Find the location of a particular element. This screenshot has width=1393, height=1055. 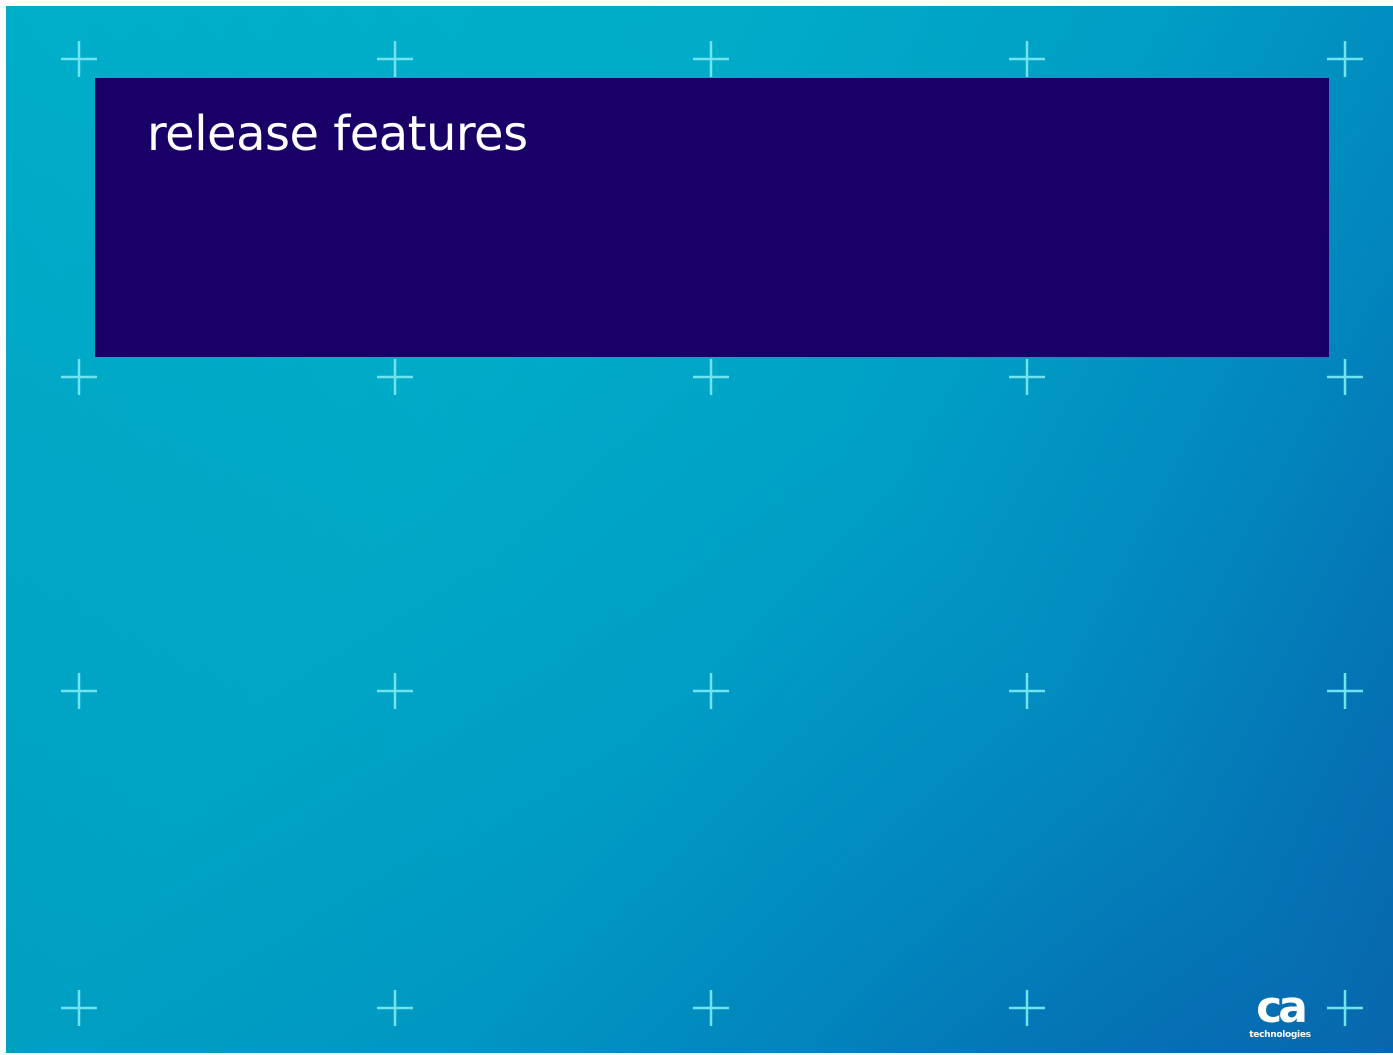

ca-technologies-logo: ca technologies is located at coordinates (1280, 1017).